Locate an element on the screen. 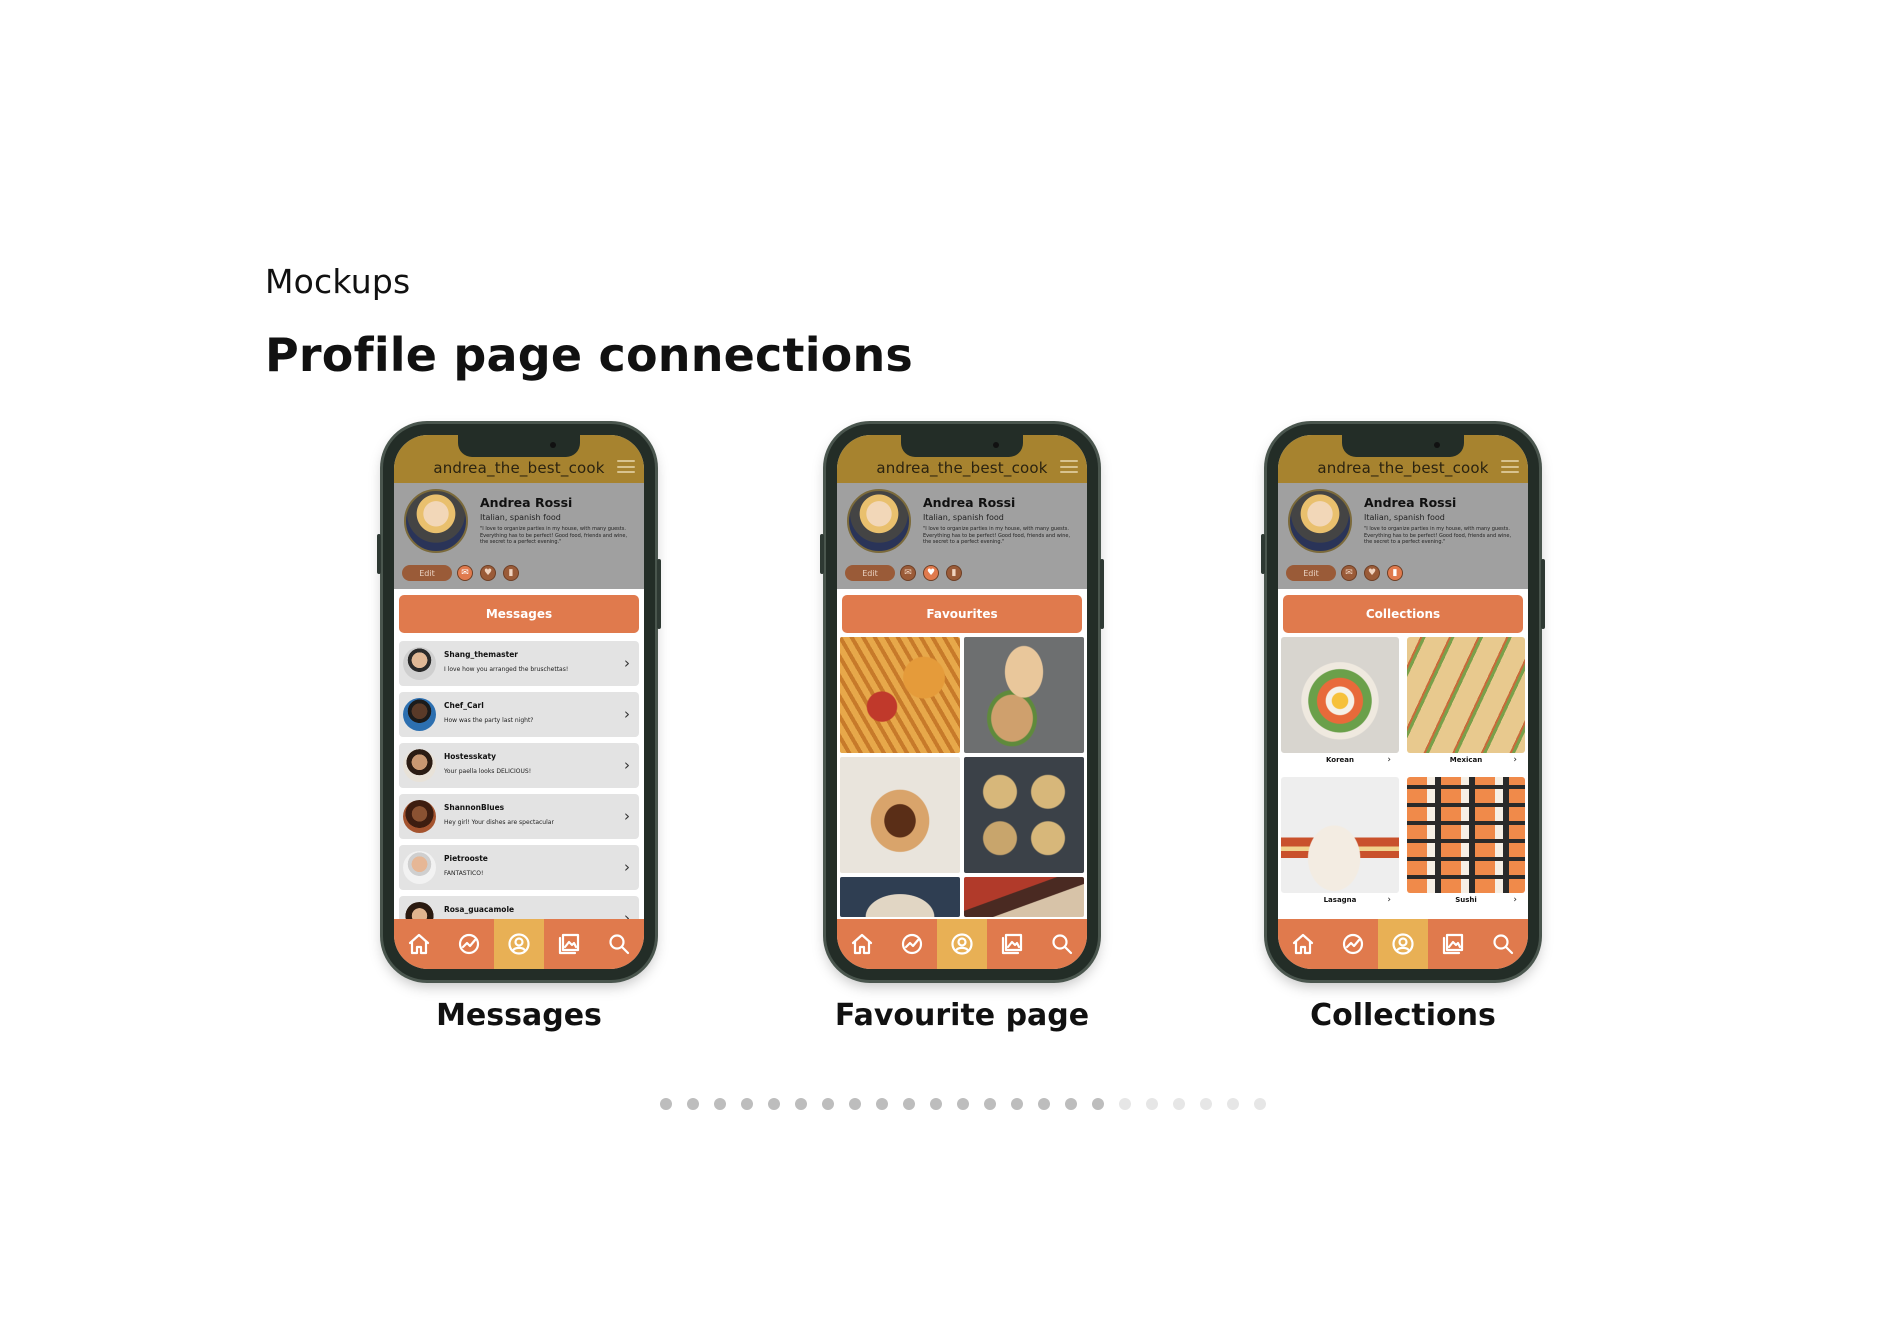 This screenshot has width=1900, height=1344. collection-card: Lasagna › is located at coordinates (1340, 842).